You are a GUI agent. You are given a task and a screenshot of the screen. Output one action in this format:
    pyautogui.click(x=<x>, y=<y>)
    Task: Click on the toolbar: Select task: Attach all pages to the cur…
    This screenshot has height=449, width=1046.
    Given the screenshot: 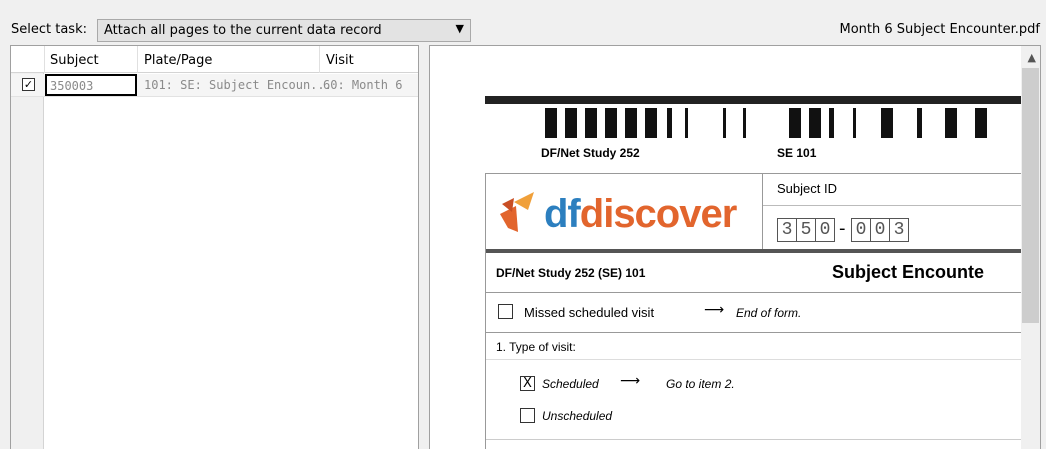 What is the action you would take?
    pyautogui.click(x=523, y=21)
    